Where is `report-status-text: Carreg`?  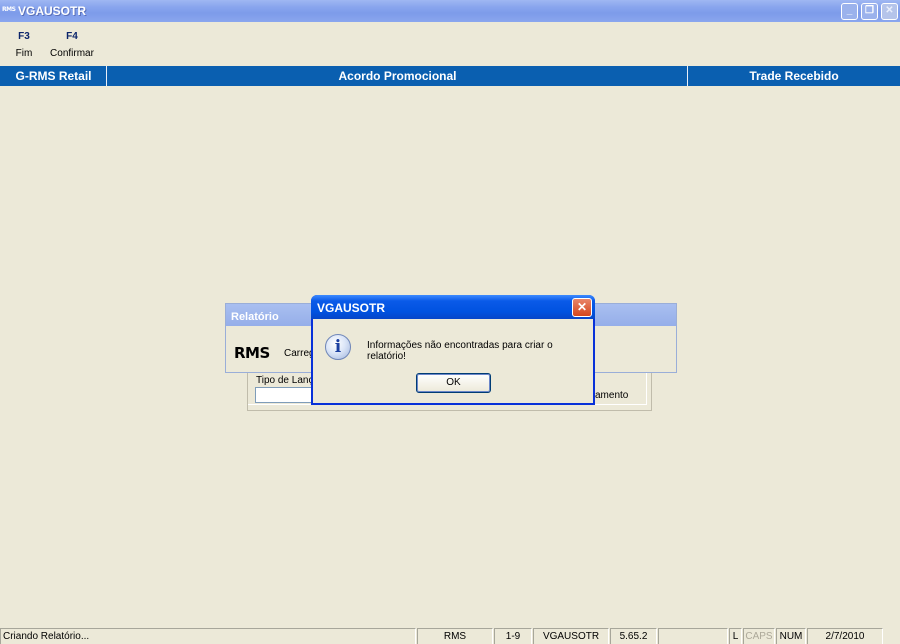 report-status-text: Carreg is located at coordinates (299, 353).